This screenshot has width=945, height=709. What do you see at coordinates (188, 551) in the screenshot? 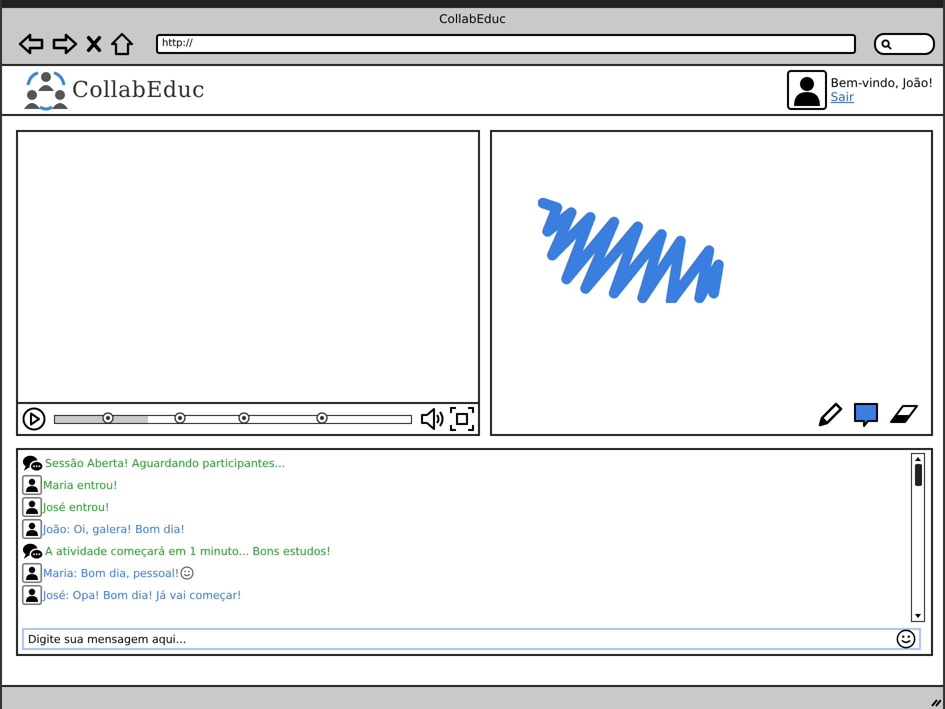
I see `chat-message: A atividade começará em 1 minuto... Bons estudos!` at bounding box center [188, 551].